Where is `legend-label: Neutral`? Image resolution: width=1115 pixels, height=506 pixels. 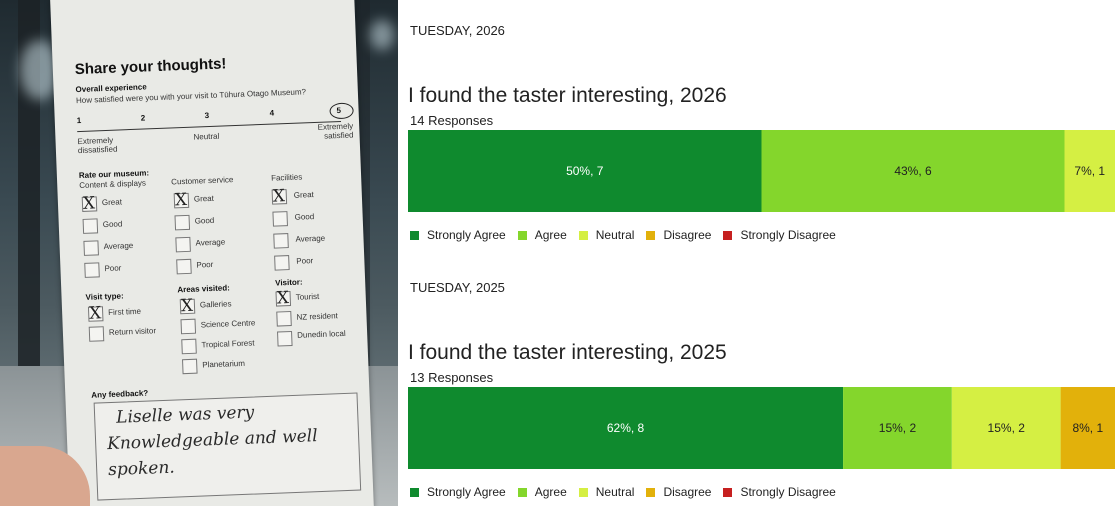
legend-label: Neutral is located at coordinates (615, 492).